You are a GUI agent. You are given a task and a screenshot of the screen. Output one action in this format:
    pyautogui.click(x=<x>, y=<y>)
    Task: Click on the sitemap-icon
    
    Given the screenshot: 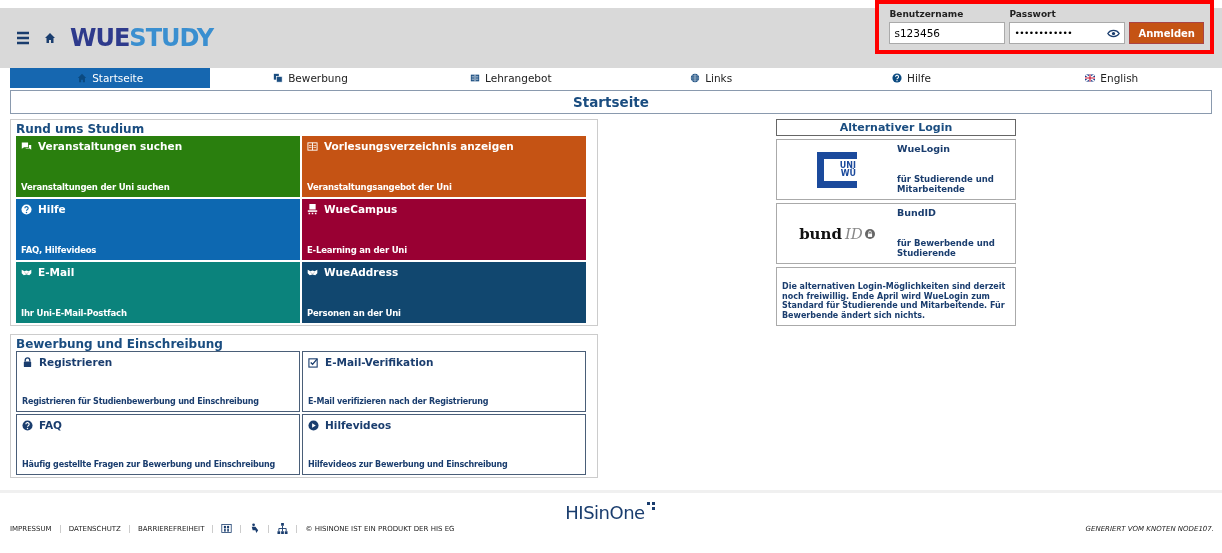 What is the action you would take?
    pyautogui.click(x=283, y=528)
    